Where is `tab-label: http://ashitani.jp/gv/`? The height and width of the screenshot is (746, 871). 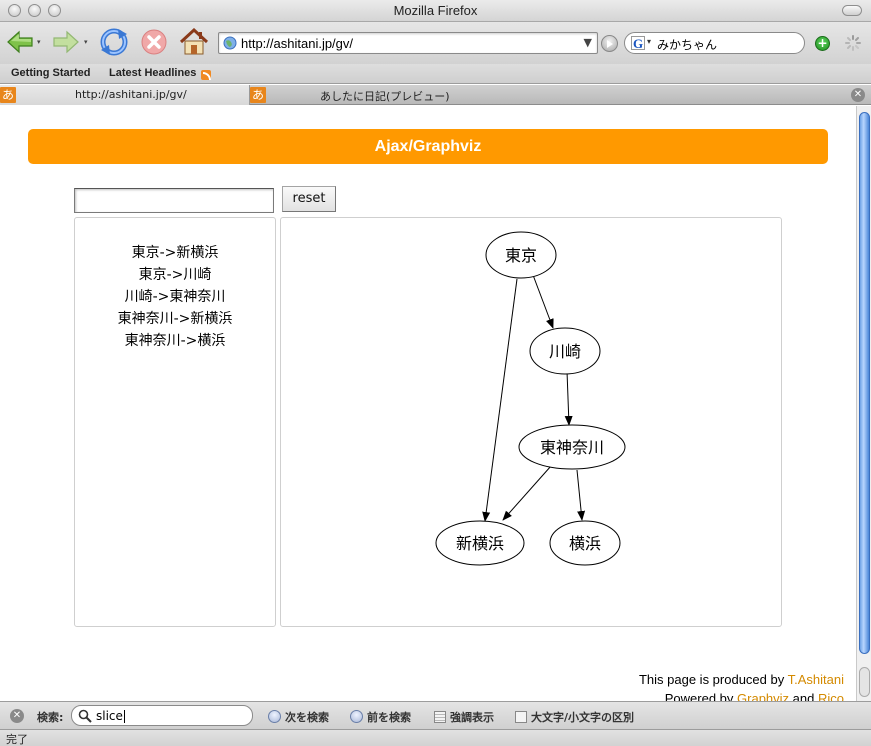 tab-label: http://ashitani.jp/gv/ is located at coordinates (131, 94).